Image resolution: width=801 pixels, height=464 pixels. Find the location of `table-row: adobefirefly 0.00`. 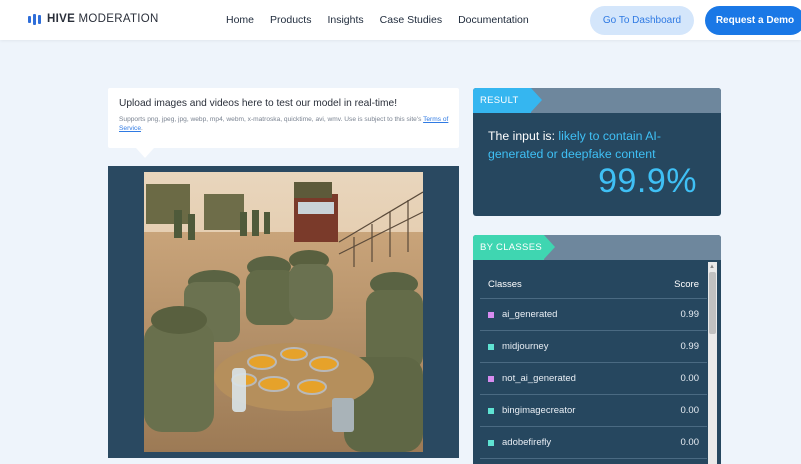

table-row: adobefirefly 0.00 is located at coordinates (593, 443).